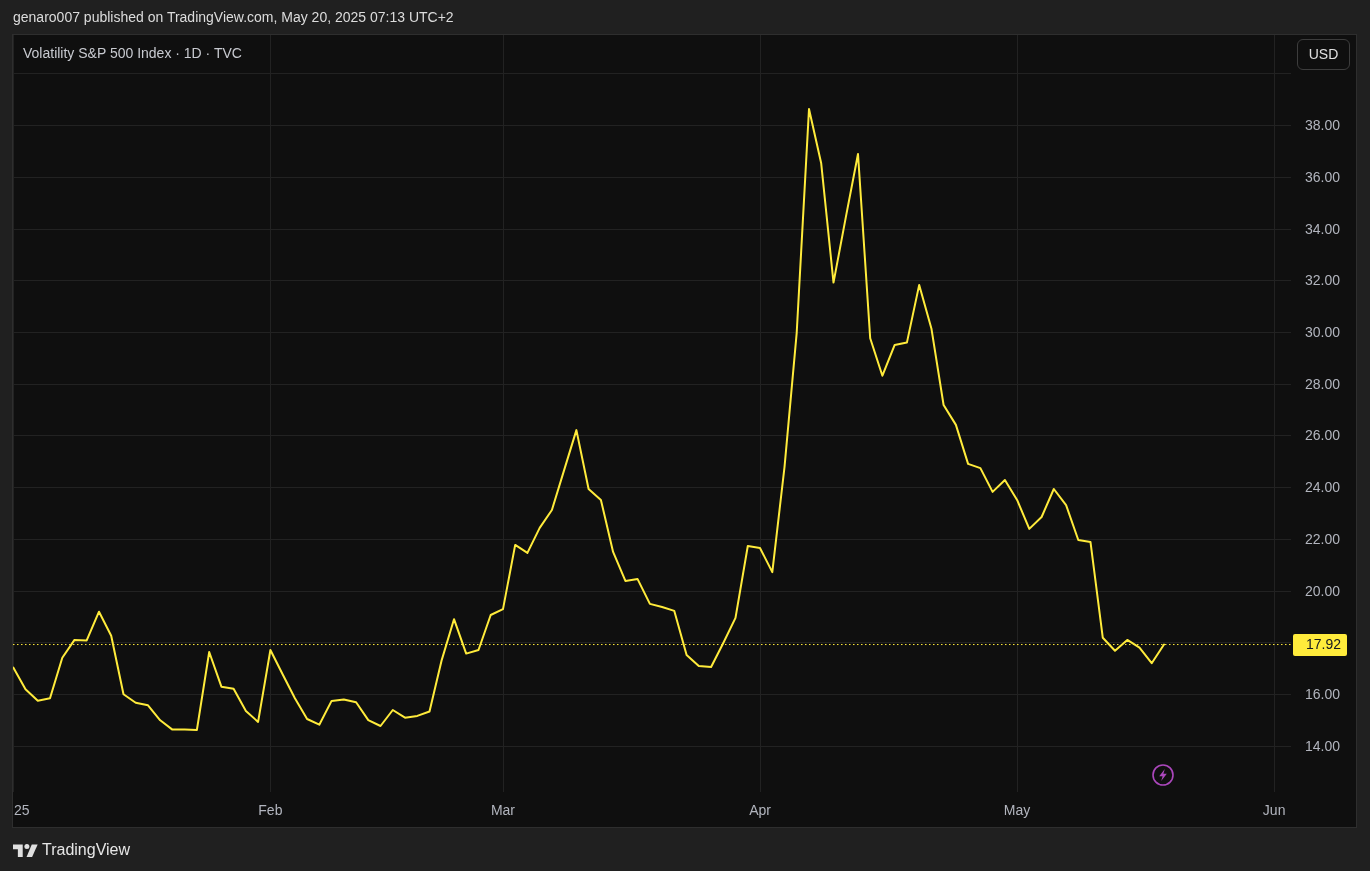  I want to click on brand-name: TradingView, so click(86, 849).